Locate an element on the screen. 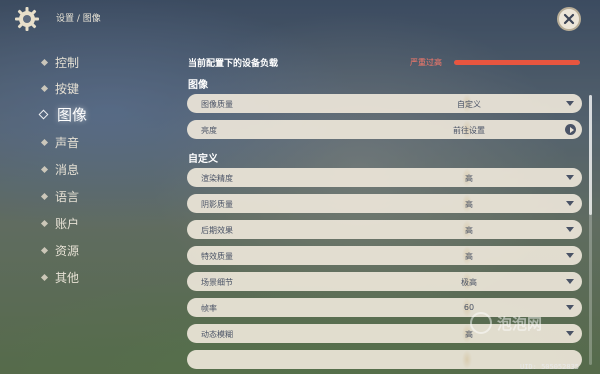  sidebar-item-messages: 消息 is located at coordinates (60, 169).